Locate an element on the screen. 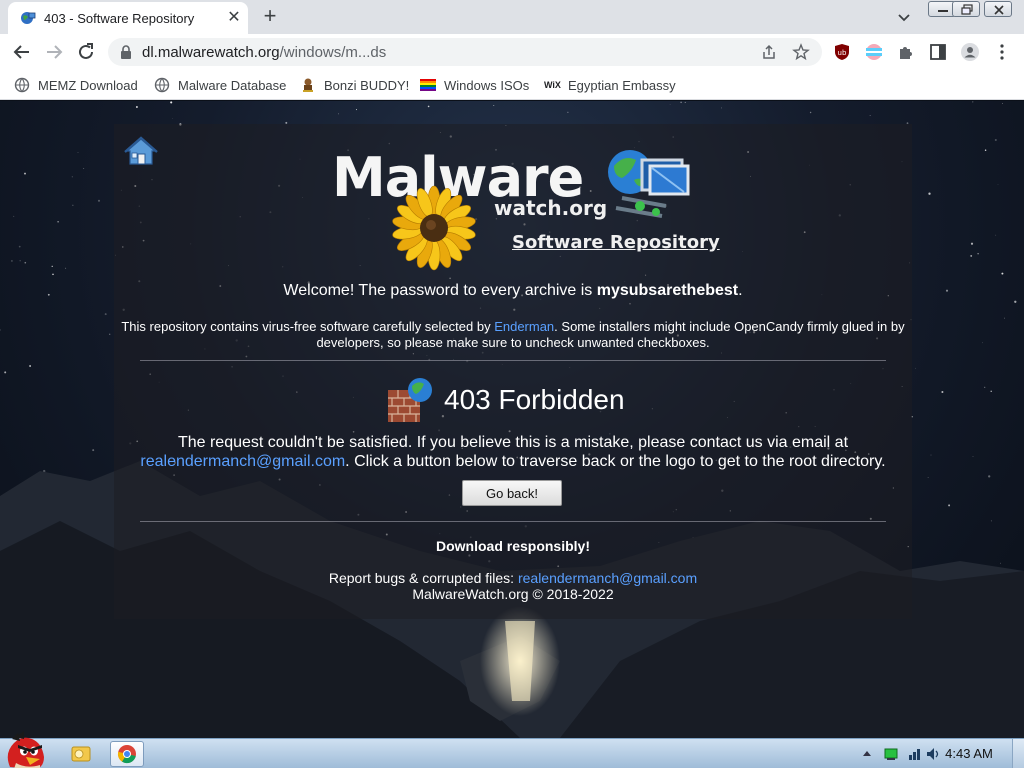 The width and height of the screenshot is (1024, 768). close-window-button is located at coordinates (998, 9).